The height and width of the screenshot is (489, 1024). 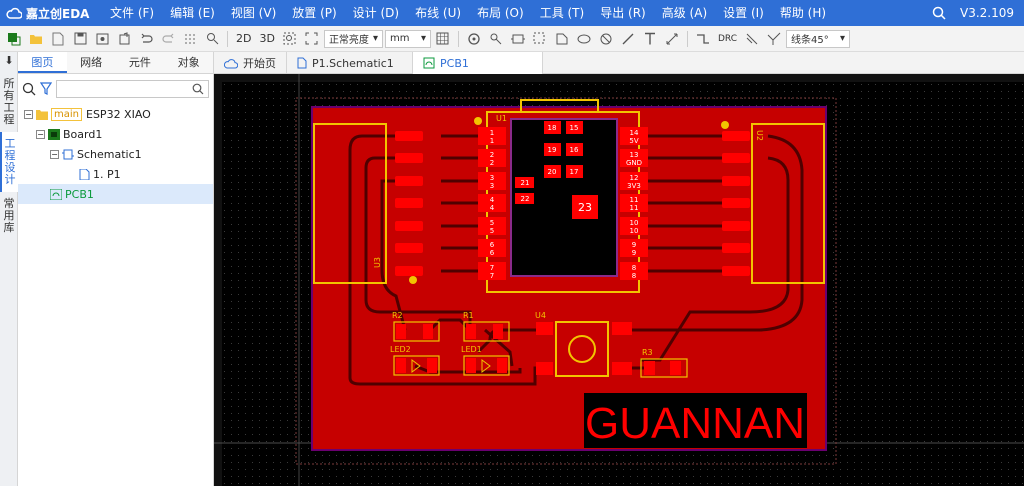 I want to click on line-icon, so click(x=628, y=39).